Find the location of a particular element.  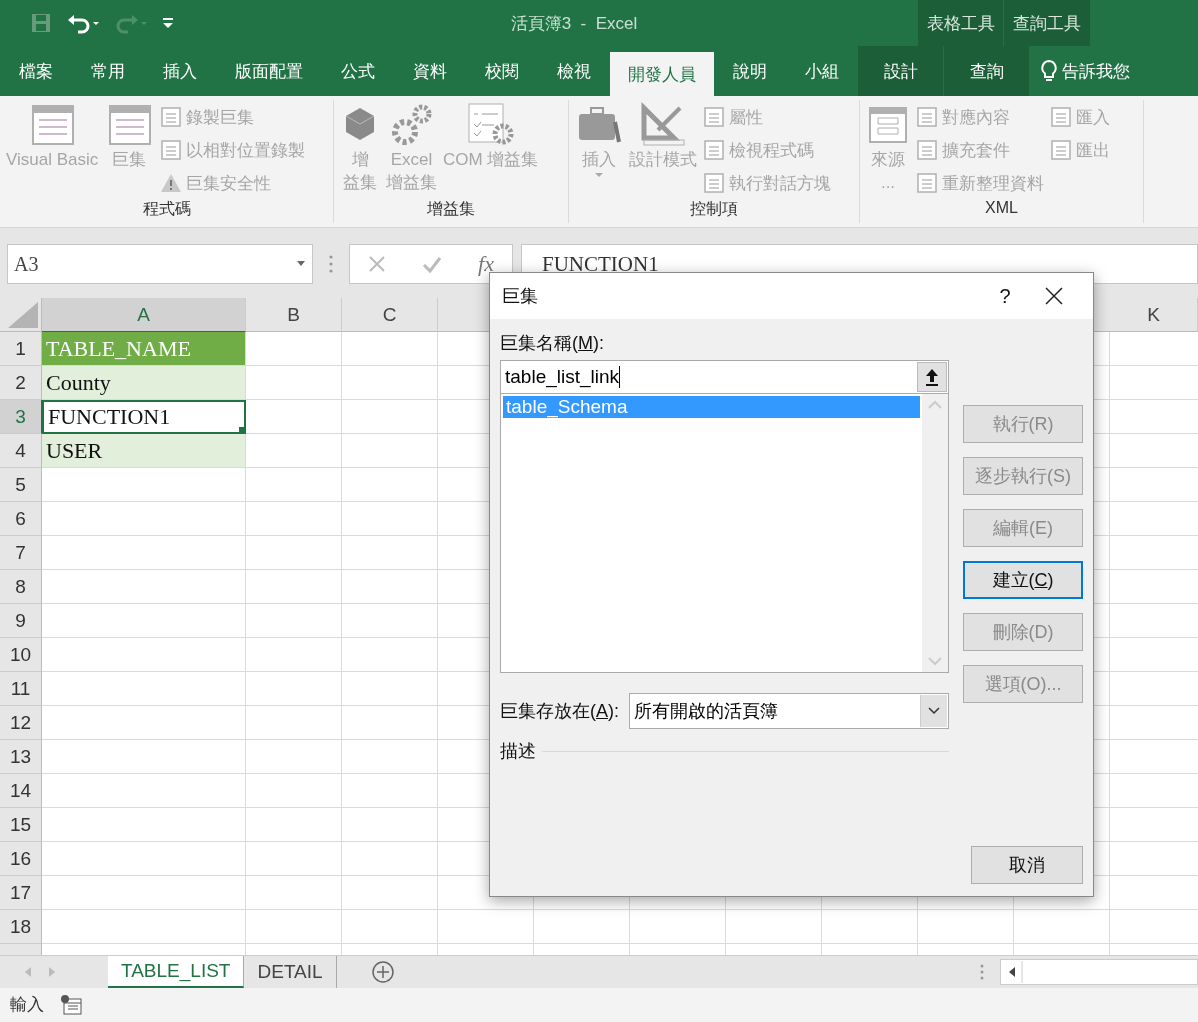

ribbon-tab: 插入 is located at coordinates (180, 71).